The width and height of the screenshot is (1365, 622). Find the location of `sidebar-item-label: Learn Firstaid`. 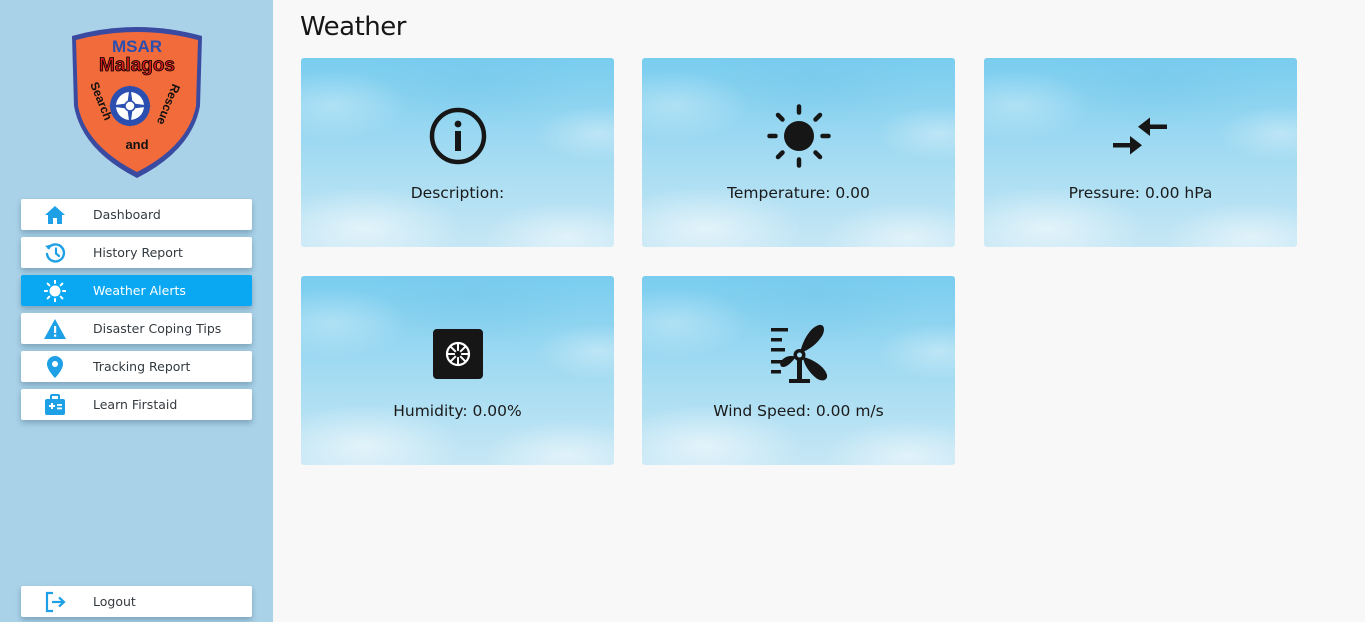

sidebar-item-label: Learn Firstaid is located at coordinates (135, 404).